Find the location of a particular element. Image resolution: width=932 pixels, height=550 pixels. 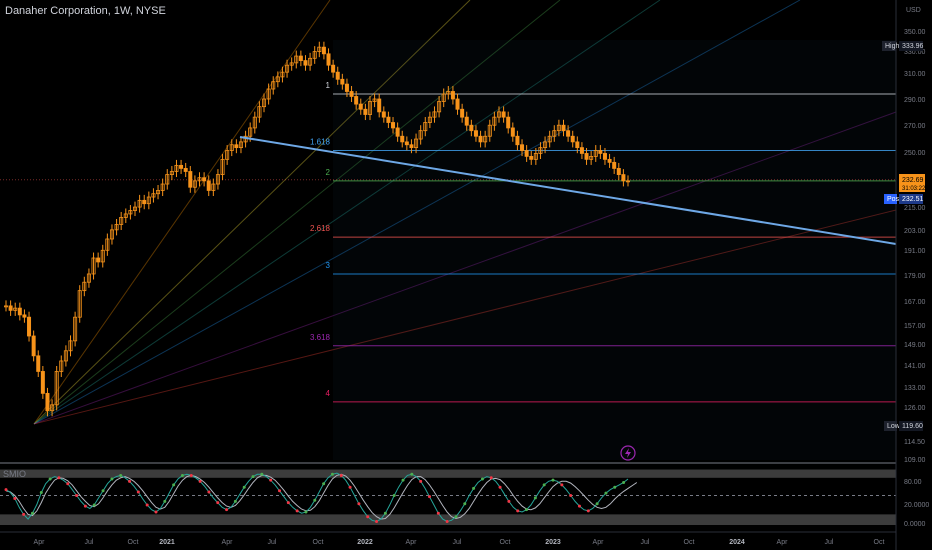

countdown-text: 31:03:22 is located at coordinates (914, 189).